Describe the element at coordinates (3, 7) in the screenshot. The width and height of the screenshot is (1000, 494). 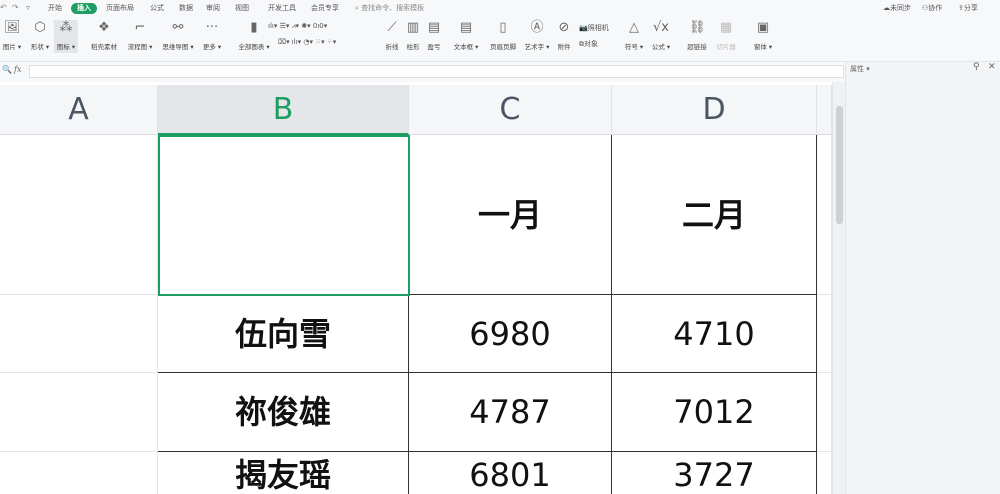
I see `undo-icon: ↶` at that location.